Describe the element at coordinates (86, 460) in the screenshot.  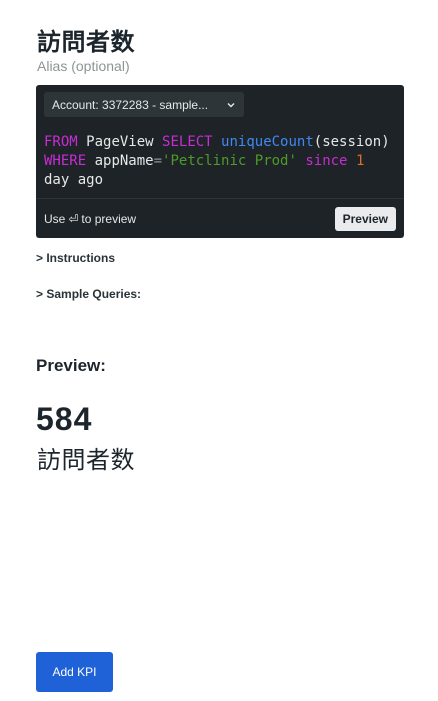
I see `kpi-label: 訪問者数` at that location.